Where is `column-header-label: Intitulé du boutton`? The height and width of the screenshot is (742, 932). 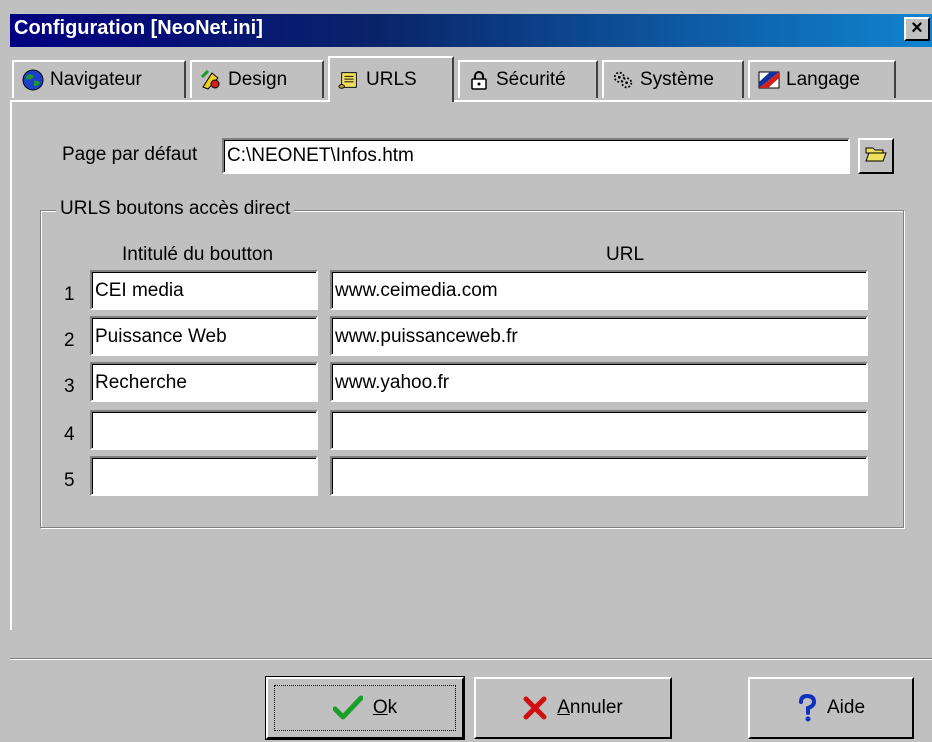
column-header-label: Intitulé du boutton is located at coordinates (198, 254).